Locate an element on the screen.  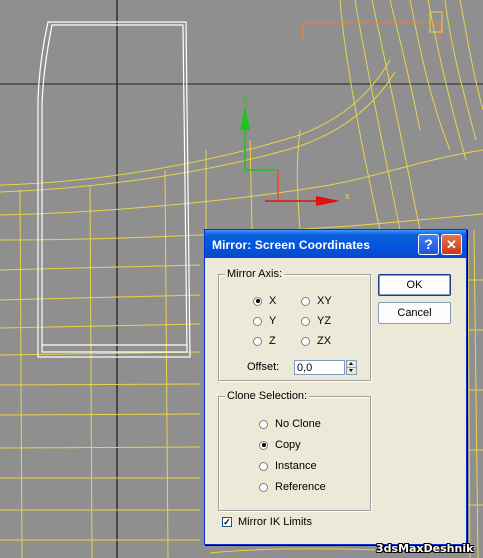
cancel-button: Cancel is located at coordinates (414, 313).